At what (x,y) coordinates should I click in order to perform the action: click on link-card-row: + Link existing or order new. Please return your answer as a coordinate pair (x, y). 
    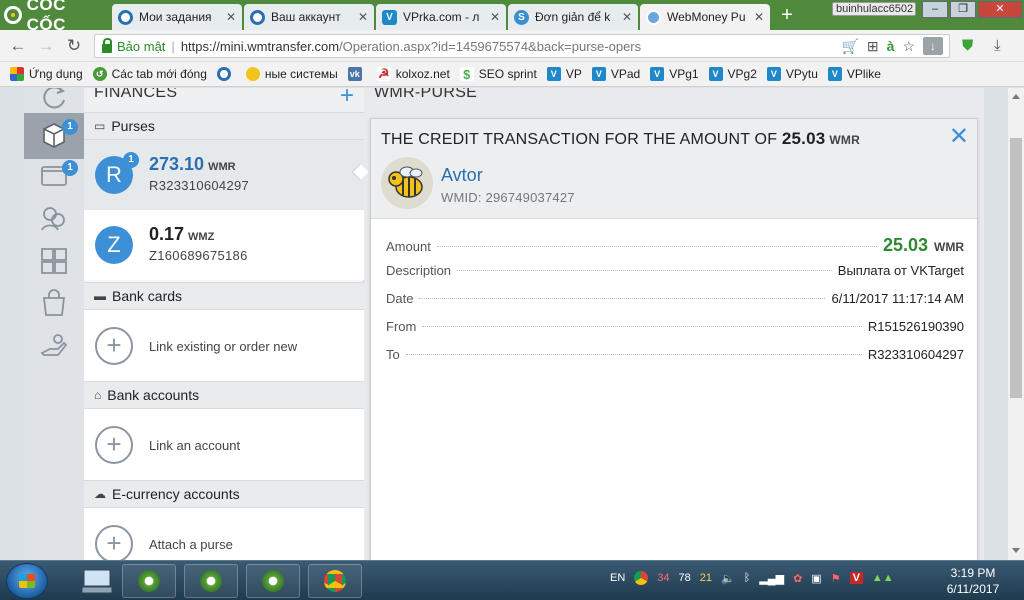
    Looking at the image, I should click on (224, 346).